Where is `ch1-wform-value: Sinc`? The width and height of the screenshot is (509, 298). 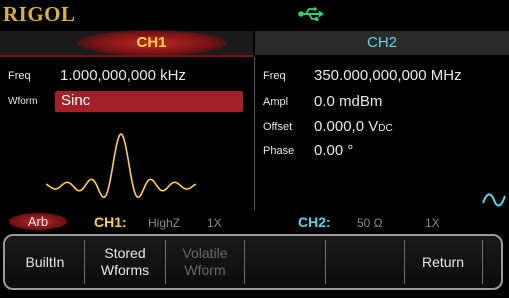
ch1-wform-value: Sinc is located at coordinates (76, 100).